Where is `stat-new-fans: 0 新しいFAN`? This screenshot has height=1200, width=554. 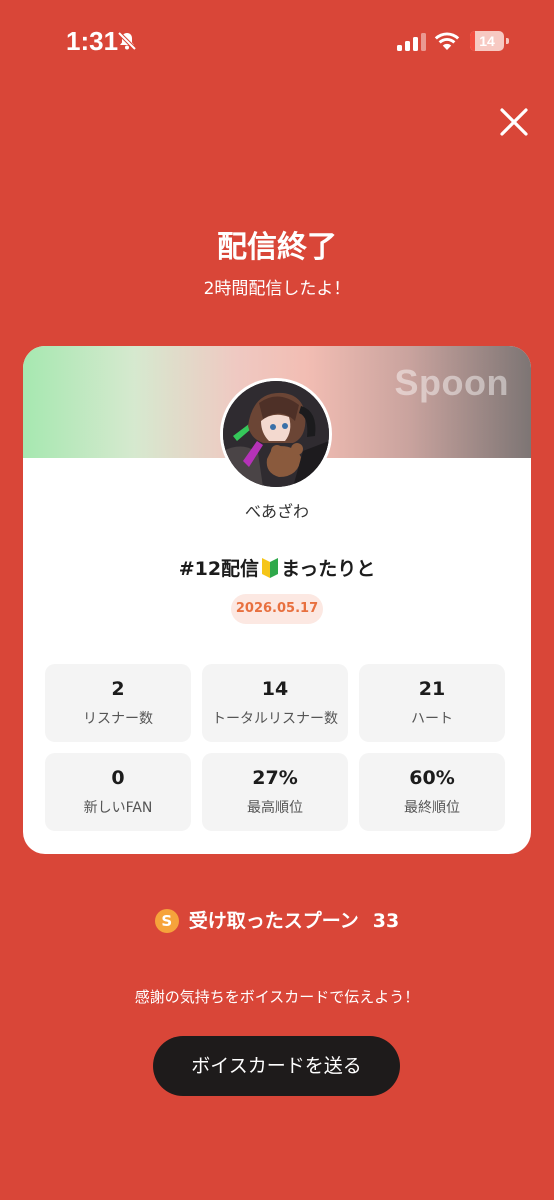
stat-new-fans: 0 新しいFAN is located at coordinates (118, 792).